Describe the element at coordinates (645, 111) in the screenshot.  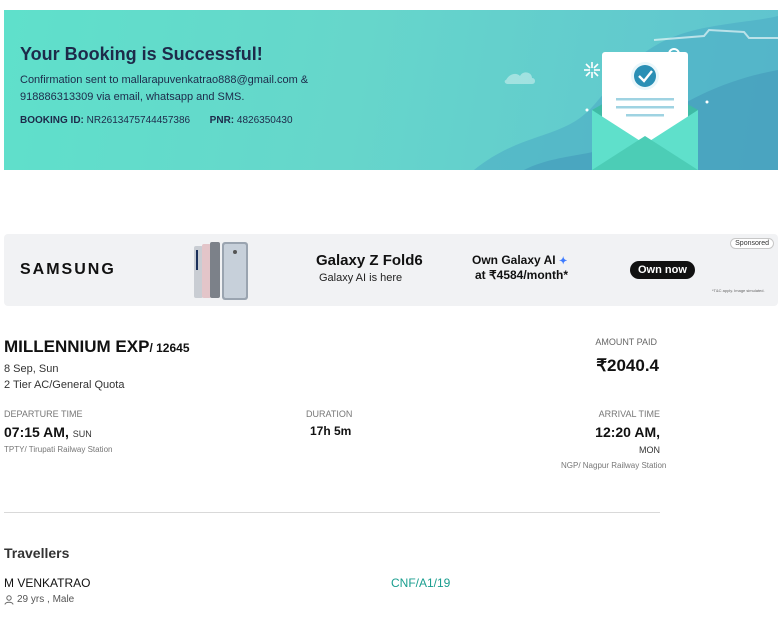
I see `envelope-check-icon` at that location.